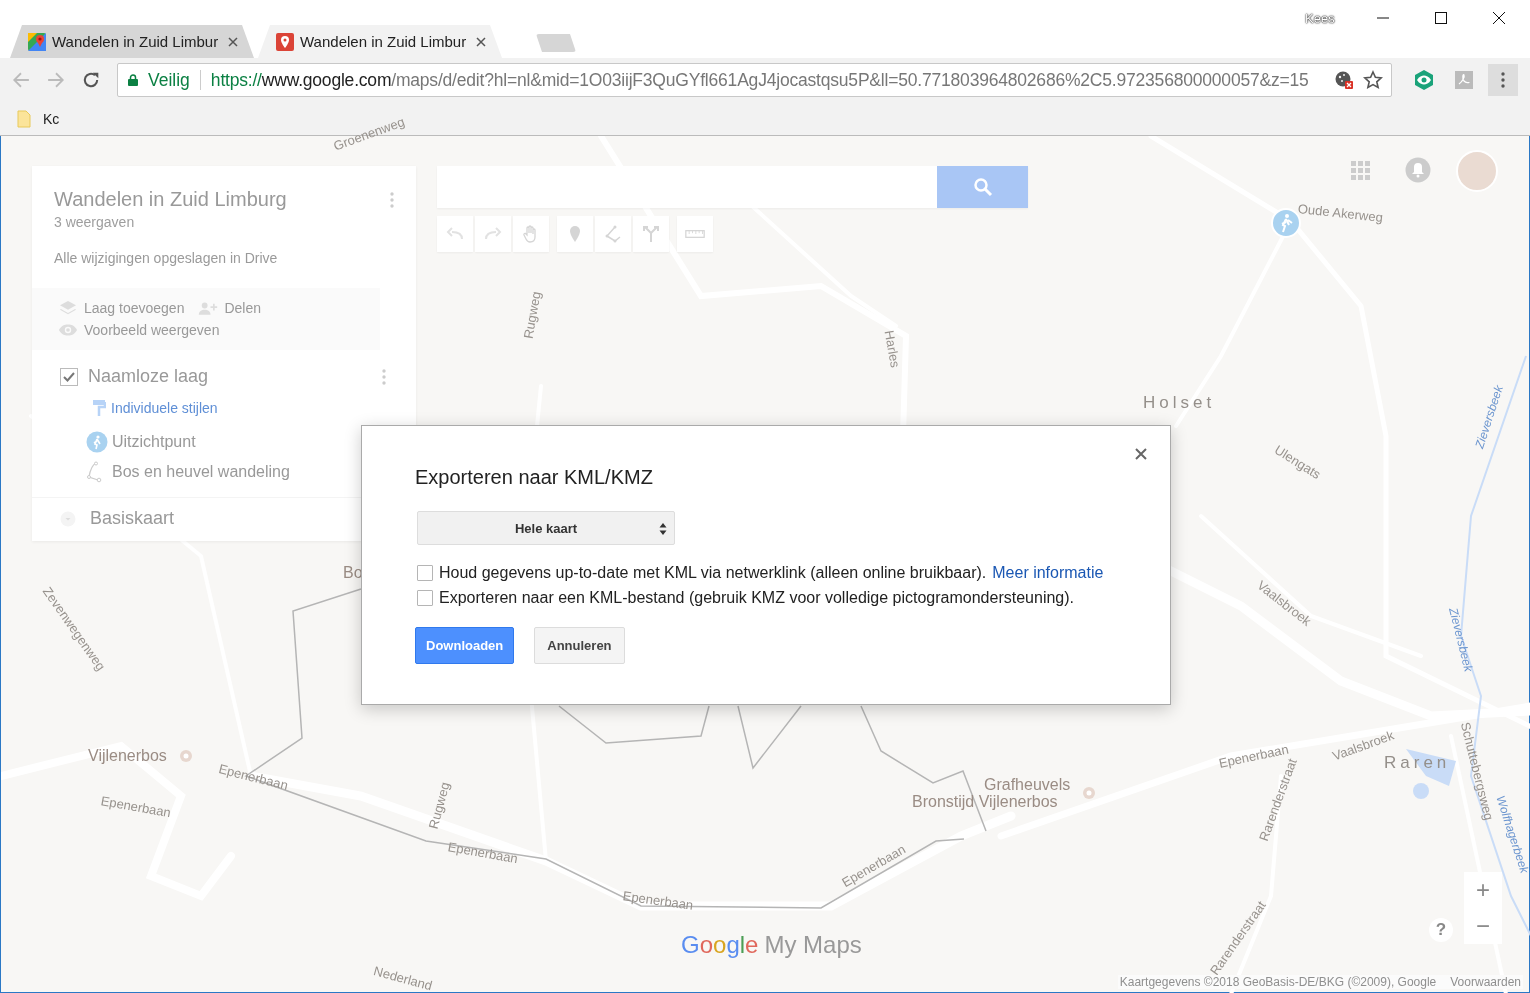 This screenshot has width=1530, height=993. What do you see at coordinates (455, 234) in the screenshot?
I see `undo-button` at bounding box center [455, 234].